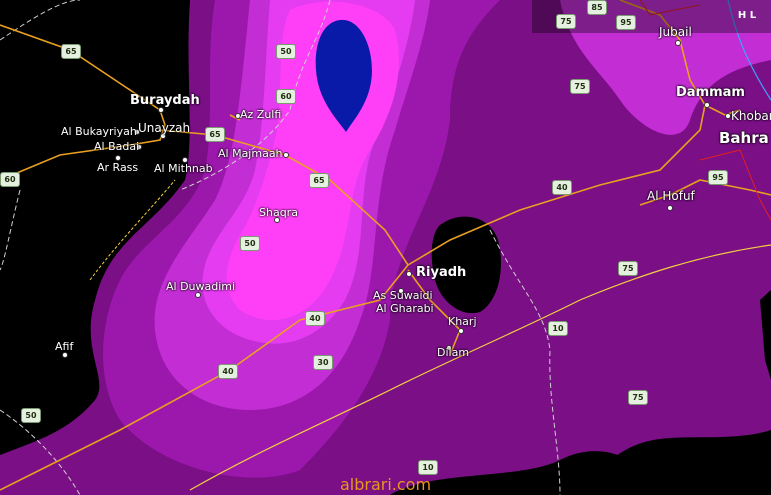 This screenshot has height=495, width=771. What do you see at coordinates (462, 321) in the screenshot?
I see `city-label: Kharj` at bounding box center [462, 321].